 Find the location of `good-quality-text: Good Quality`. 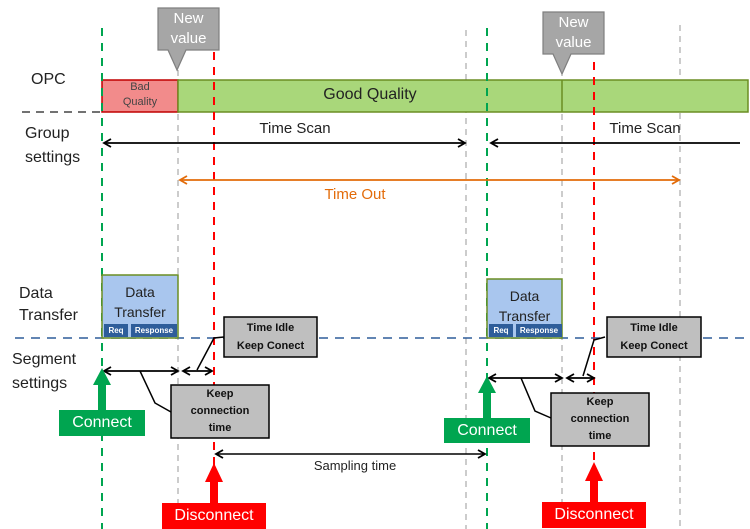

good-quality-text: Good Quality is located at coordinates (370, 94).